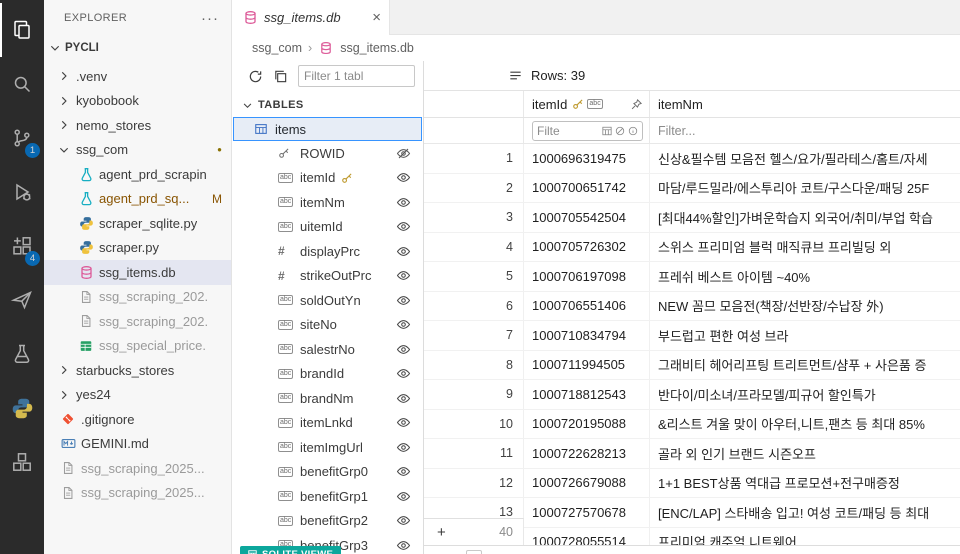 The width and height of the screenshot is (960, 554). I want to click on cell-itemnm: 부드럽고 편한 여성 브라, so click(805, 335).